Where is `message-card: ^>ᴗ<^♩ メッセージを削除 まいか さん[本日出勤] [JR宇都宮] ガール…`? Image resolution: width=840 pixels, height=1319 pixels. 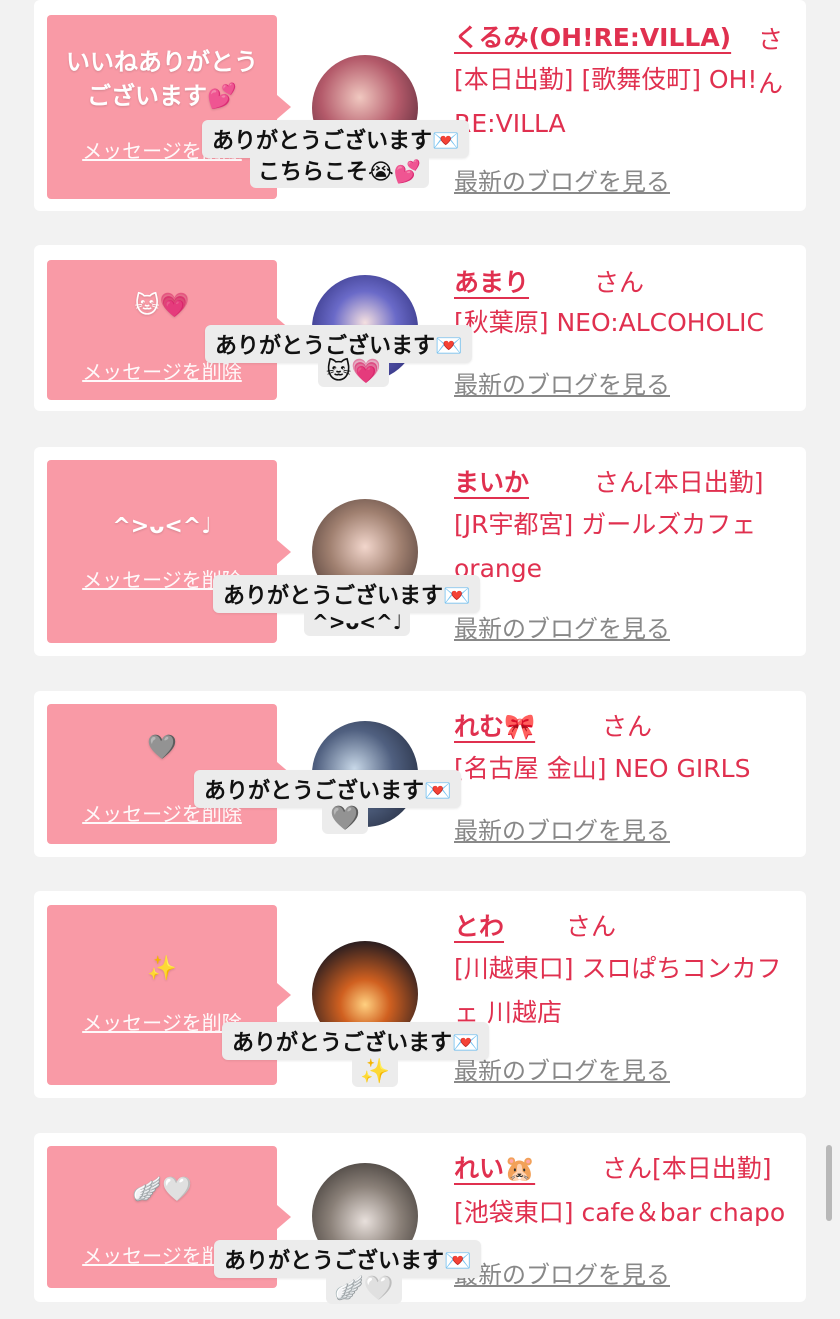 message-card: ^>ᴗ<^♩ メッセージを削除 まいか さん[本日出勤] [JR宇都宮] ガール… is located at coordinates (420, 551).